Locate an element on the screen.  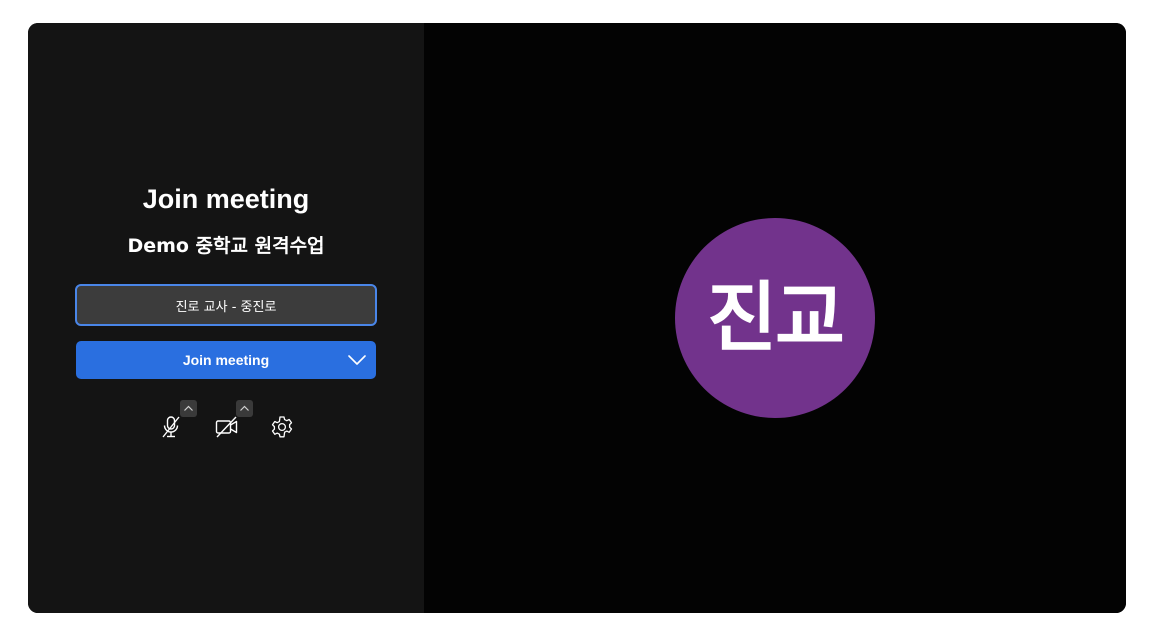
join-meeting-button: Join meeting is located at coordinates (226, 360).